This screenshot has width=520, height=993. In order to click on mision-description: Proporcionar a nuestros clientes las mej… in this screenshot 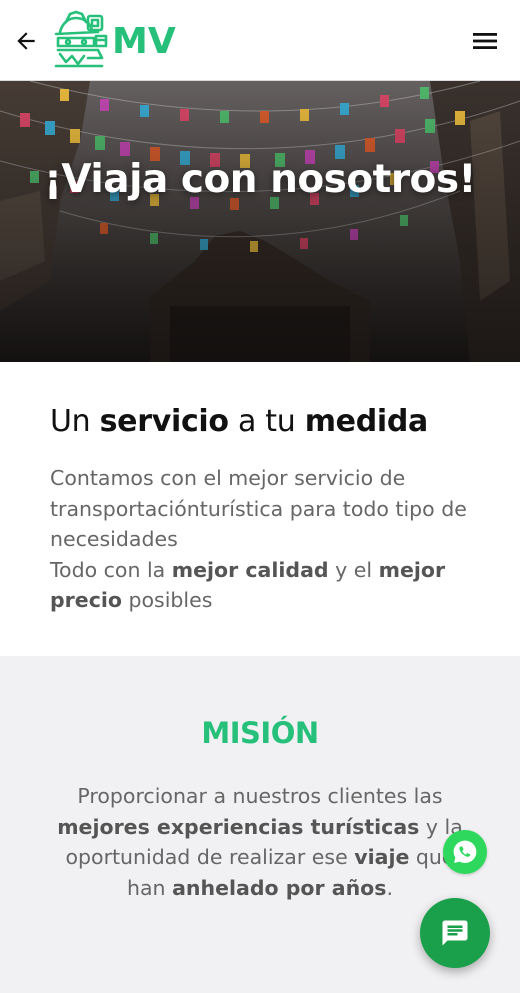, I will do `click(260, 842)`.